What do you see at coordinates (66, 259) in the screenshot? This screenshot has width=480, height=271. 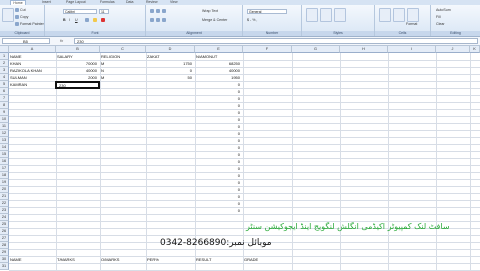 I see `bottom-header-tmarks: T/MARKS` at bounding box center [66, 259].